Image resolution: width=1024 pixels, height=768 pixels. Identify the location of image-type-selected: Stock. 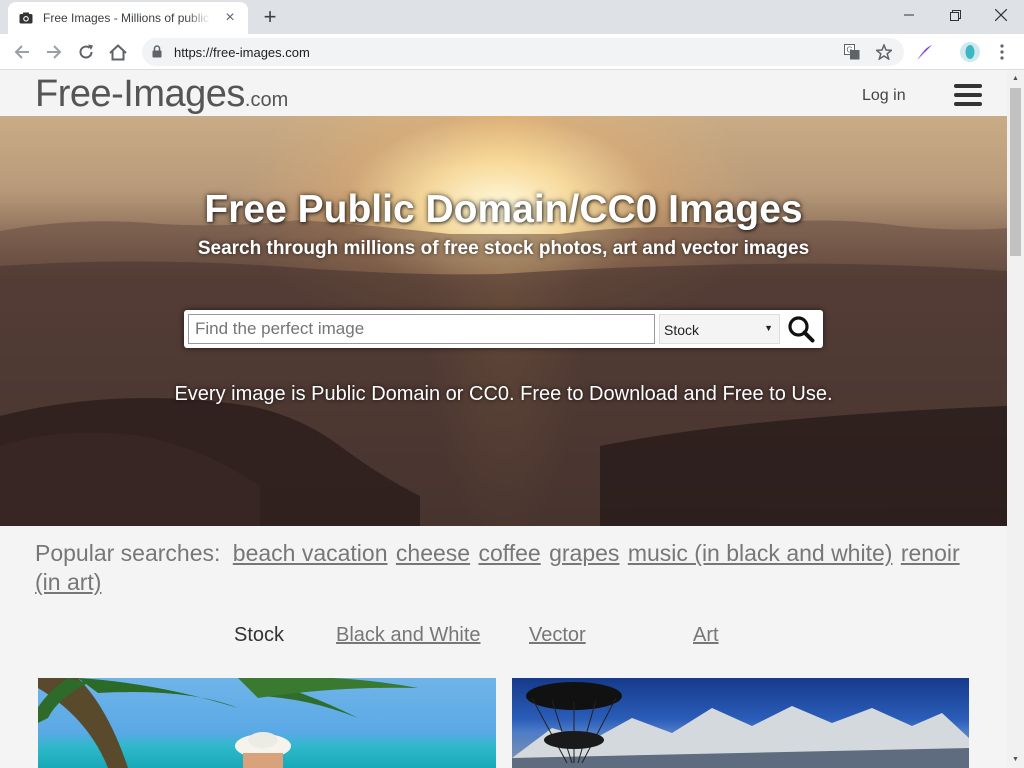
(682, 330).